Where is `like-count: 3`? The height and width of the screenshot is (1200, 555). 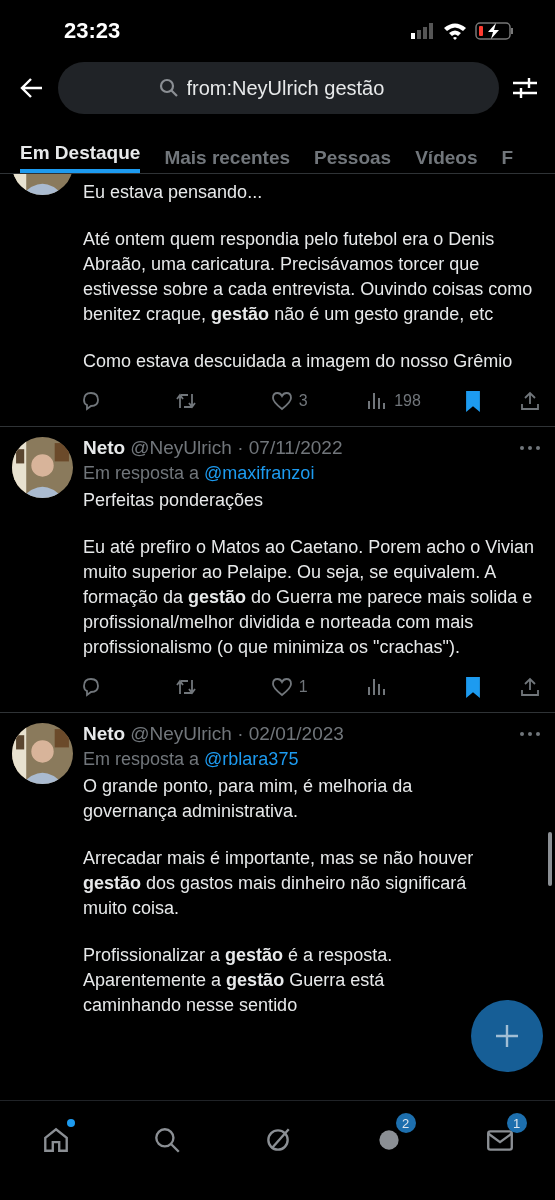
like-count: 3 is located at coordinates (303, 401).